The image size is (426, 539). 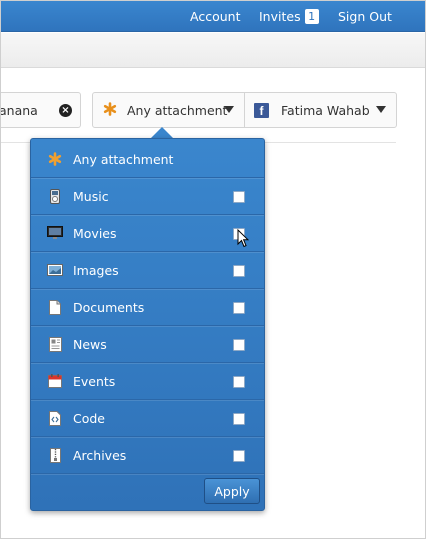 I want to click on person-filter-dropdown: f Fatima Wahab, so click(x=320, y=110).